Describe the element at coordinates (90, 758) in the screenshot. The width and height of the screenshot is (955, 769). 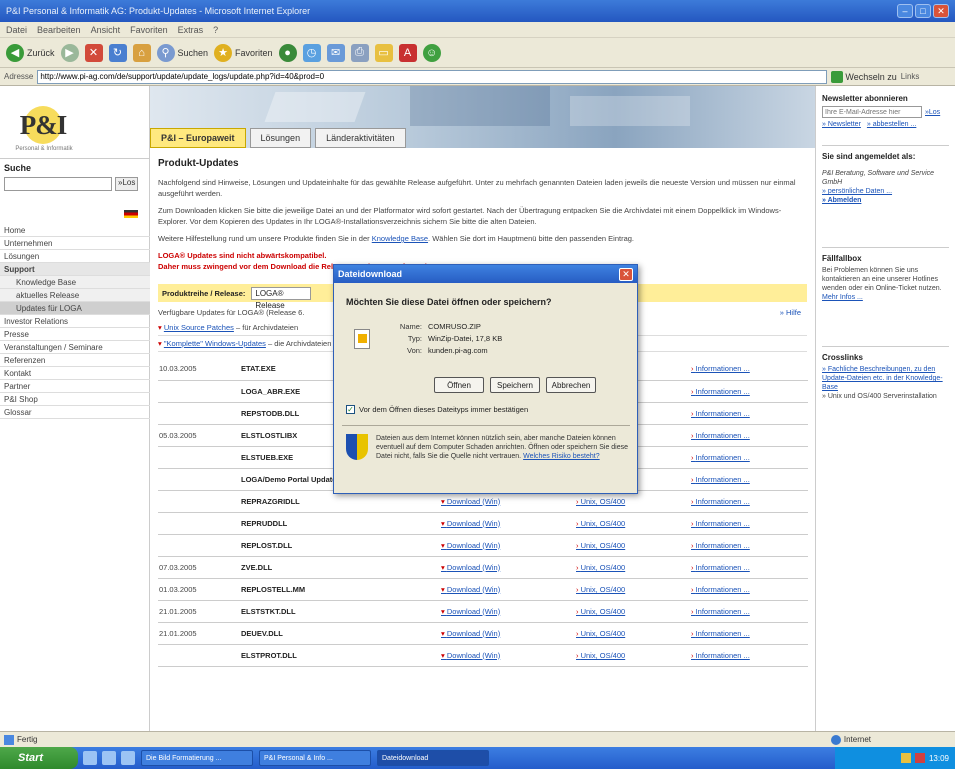
I see `quicklaunch-desktop-icon` at that location.